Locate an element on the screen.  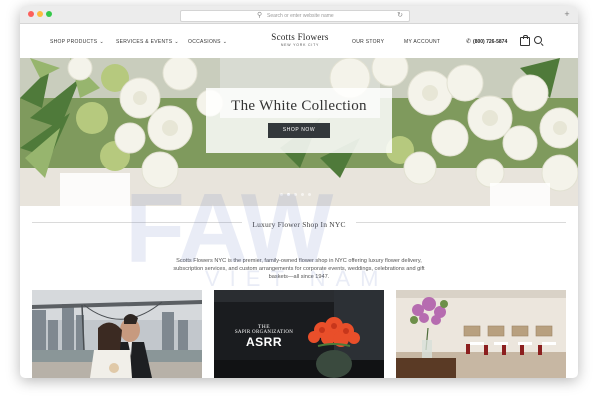
office-sign: THE SAPIR ORGANIZATION ASRR is located at coordinates (264, 336).